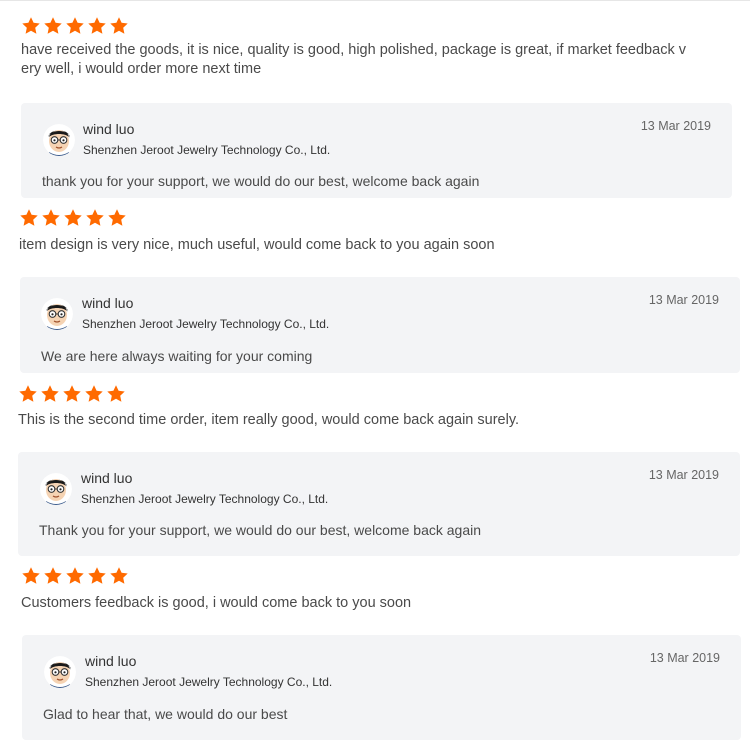 The height and width of the screenshot is (750, 750). Describe the element at coordinates (375, 0) in the screenshot. I see `top-divider` at that location.